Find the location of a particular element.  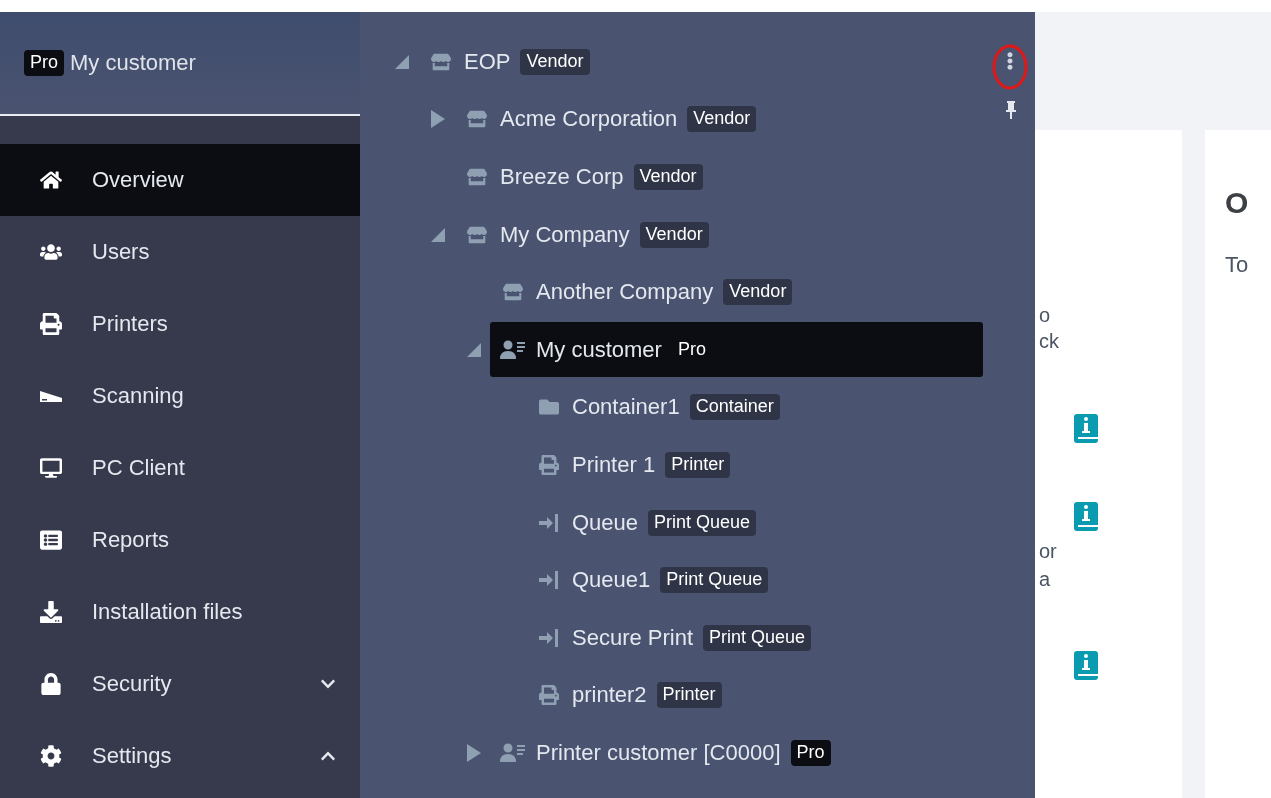

tree-node: Another Company Vendor is located at coordinates (646, 292).